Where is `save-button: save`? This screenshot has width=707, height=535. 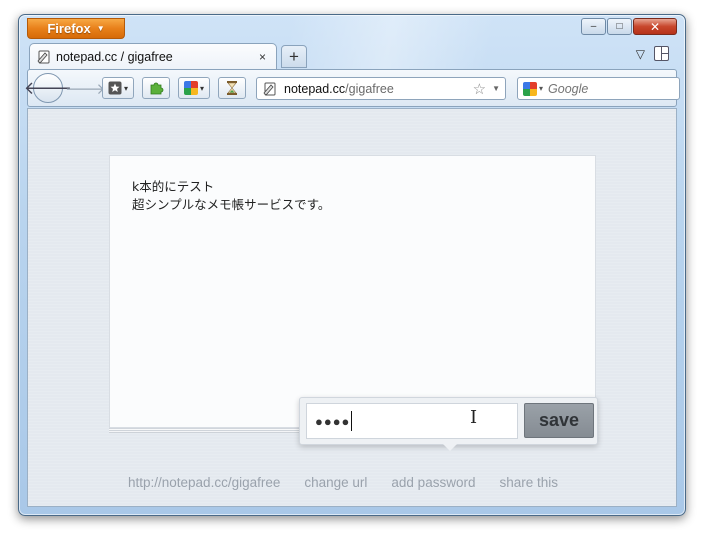 save-button: save is located at coordinates (559, 420).